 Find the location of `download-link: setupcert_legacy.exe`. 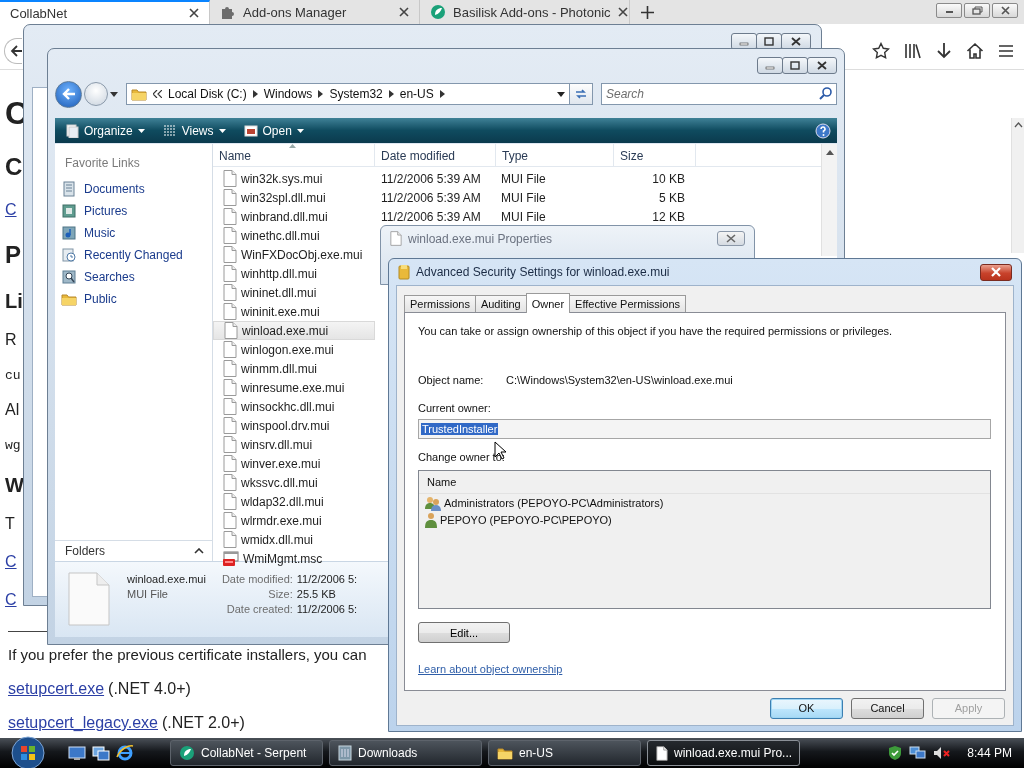

download-link: setupcert_legacy.exe is located at coordinates (83, 723).